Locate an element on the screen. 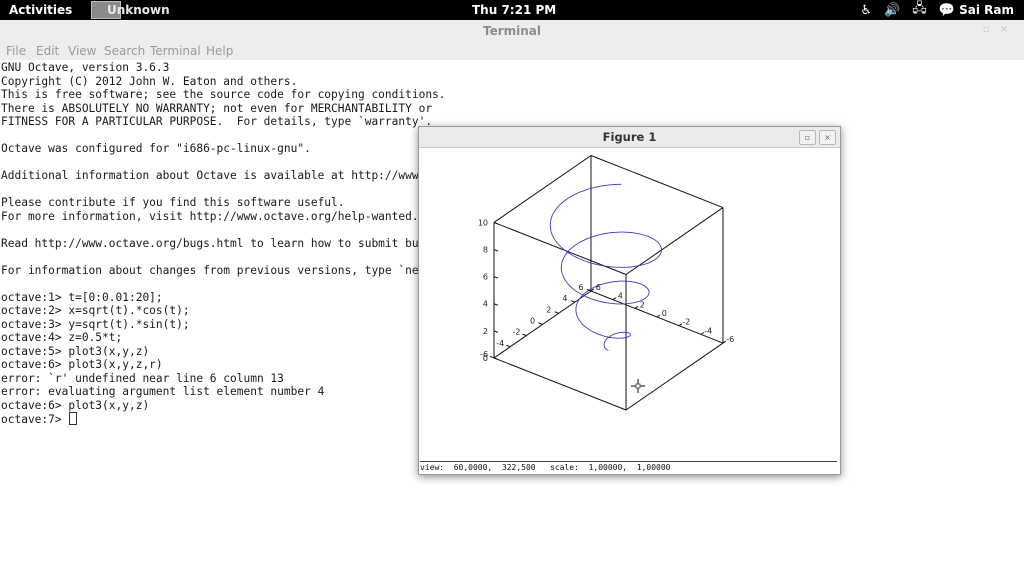 The height and width of the screenshot is (574, 1024). helix-series-line is located at coordinates (605, 267).